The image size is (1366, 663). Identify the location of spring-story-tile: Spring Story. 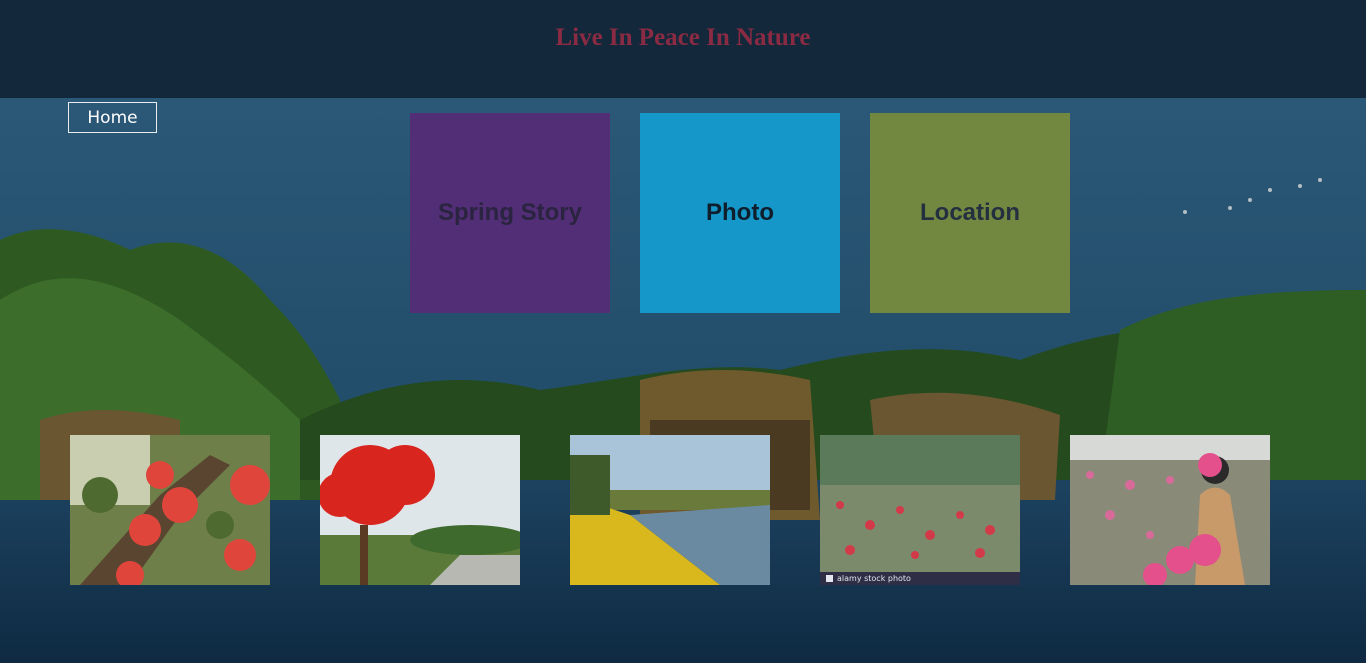
(510, 213).